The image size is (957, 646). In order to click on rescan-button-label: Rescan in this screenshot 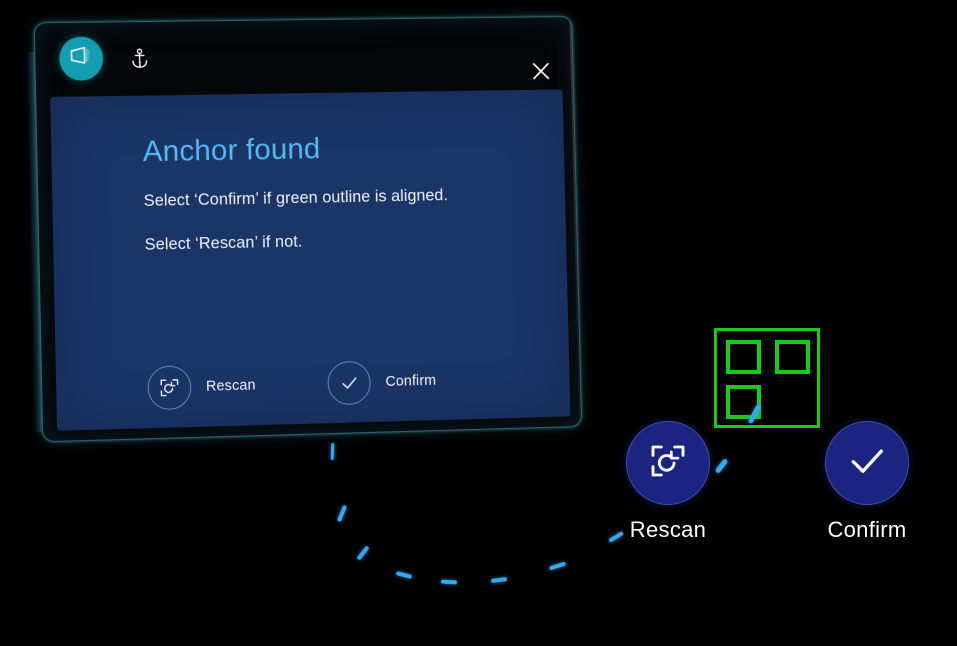, I will do `click(668, 529)`.